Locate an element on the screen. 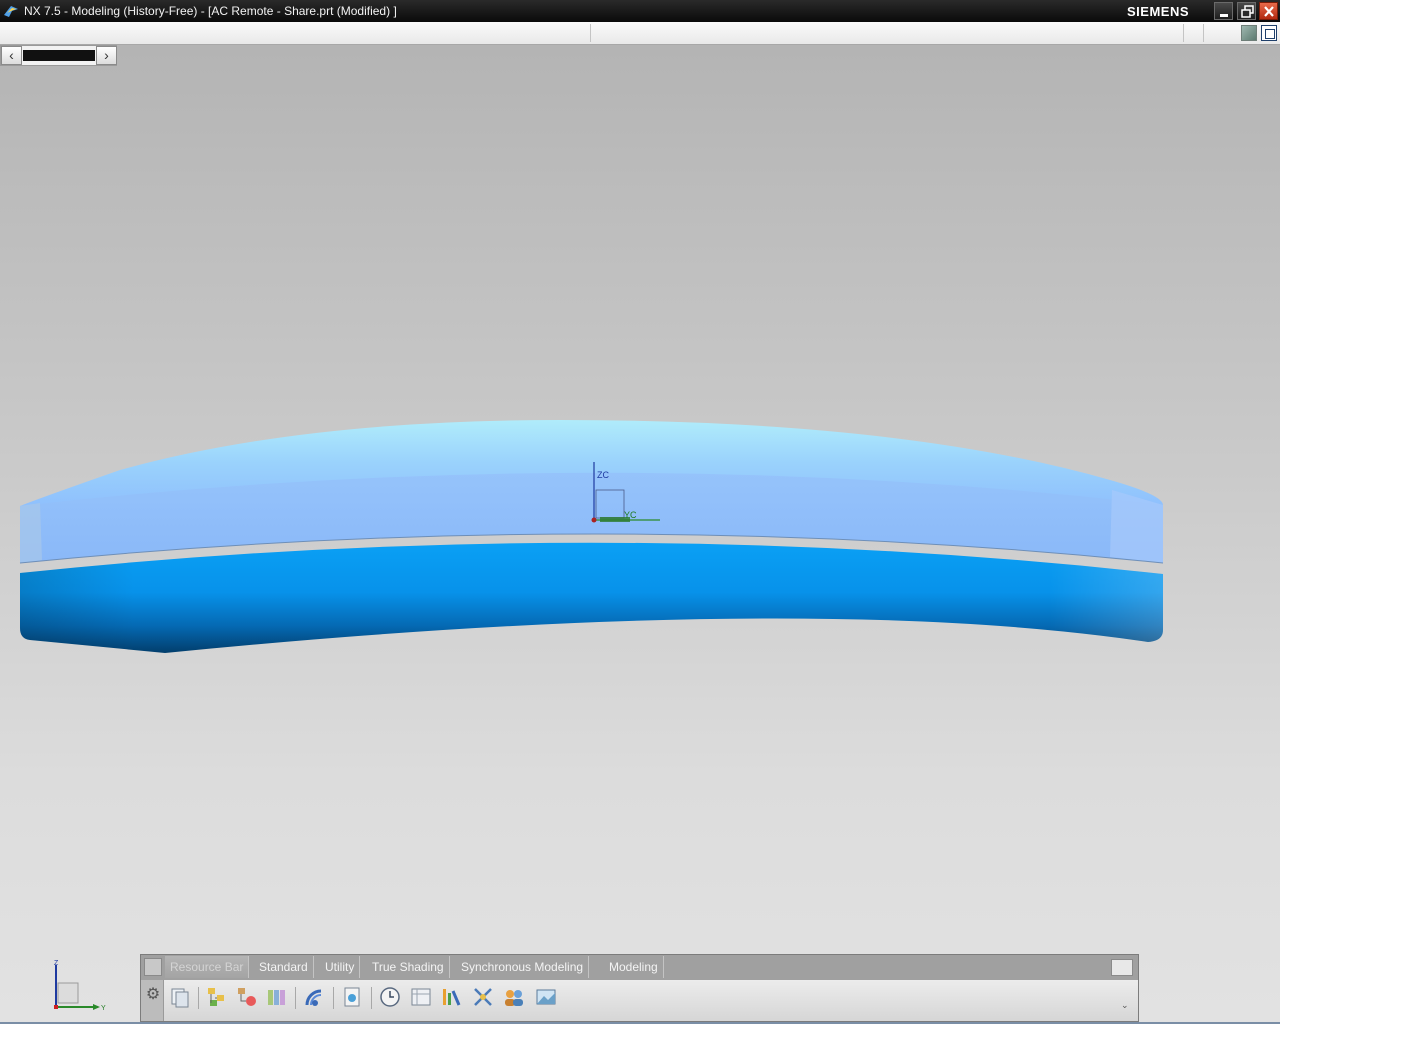  tab-utility: Utility is located at coordinates (340, 967).